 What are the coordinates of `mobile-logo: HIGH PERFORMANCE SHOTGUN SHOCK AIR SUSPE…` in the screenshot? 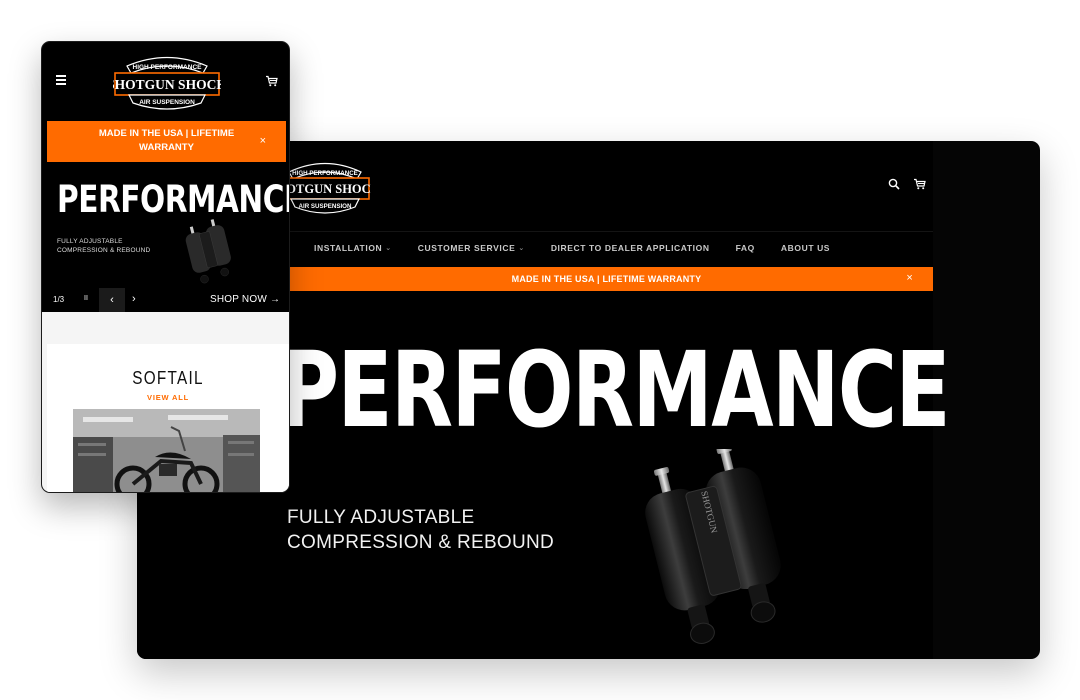 It's located at (167, 84).